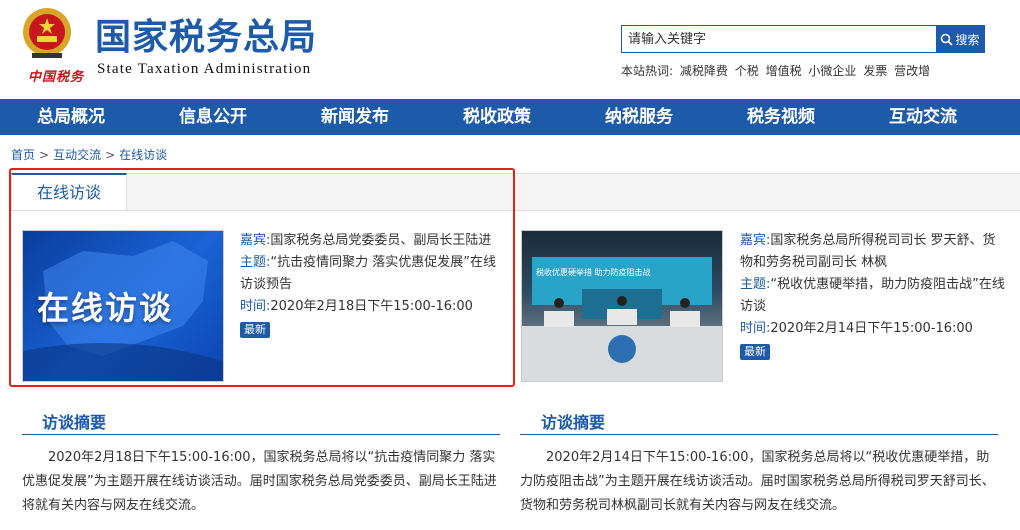 The width and height of the screenshot is (1020, 530). I want to click on site-title: 国家税务总局, so click(206, 38).